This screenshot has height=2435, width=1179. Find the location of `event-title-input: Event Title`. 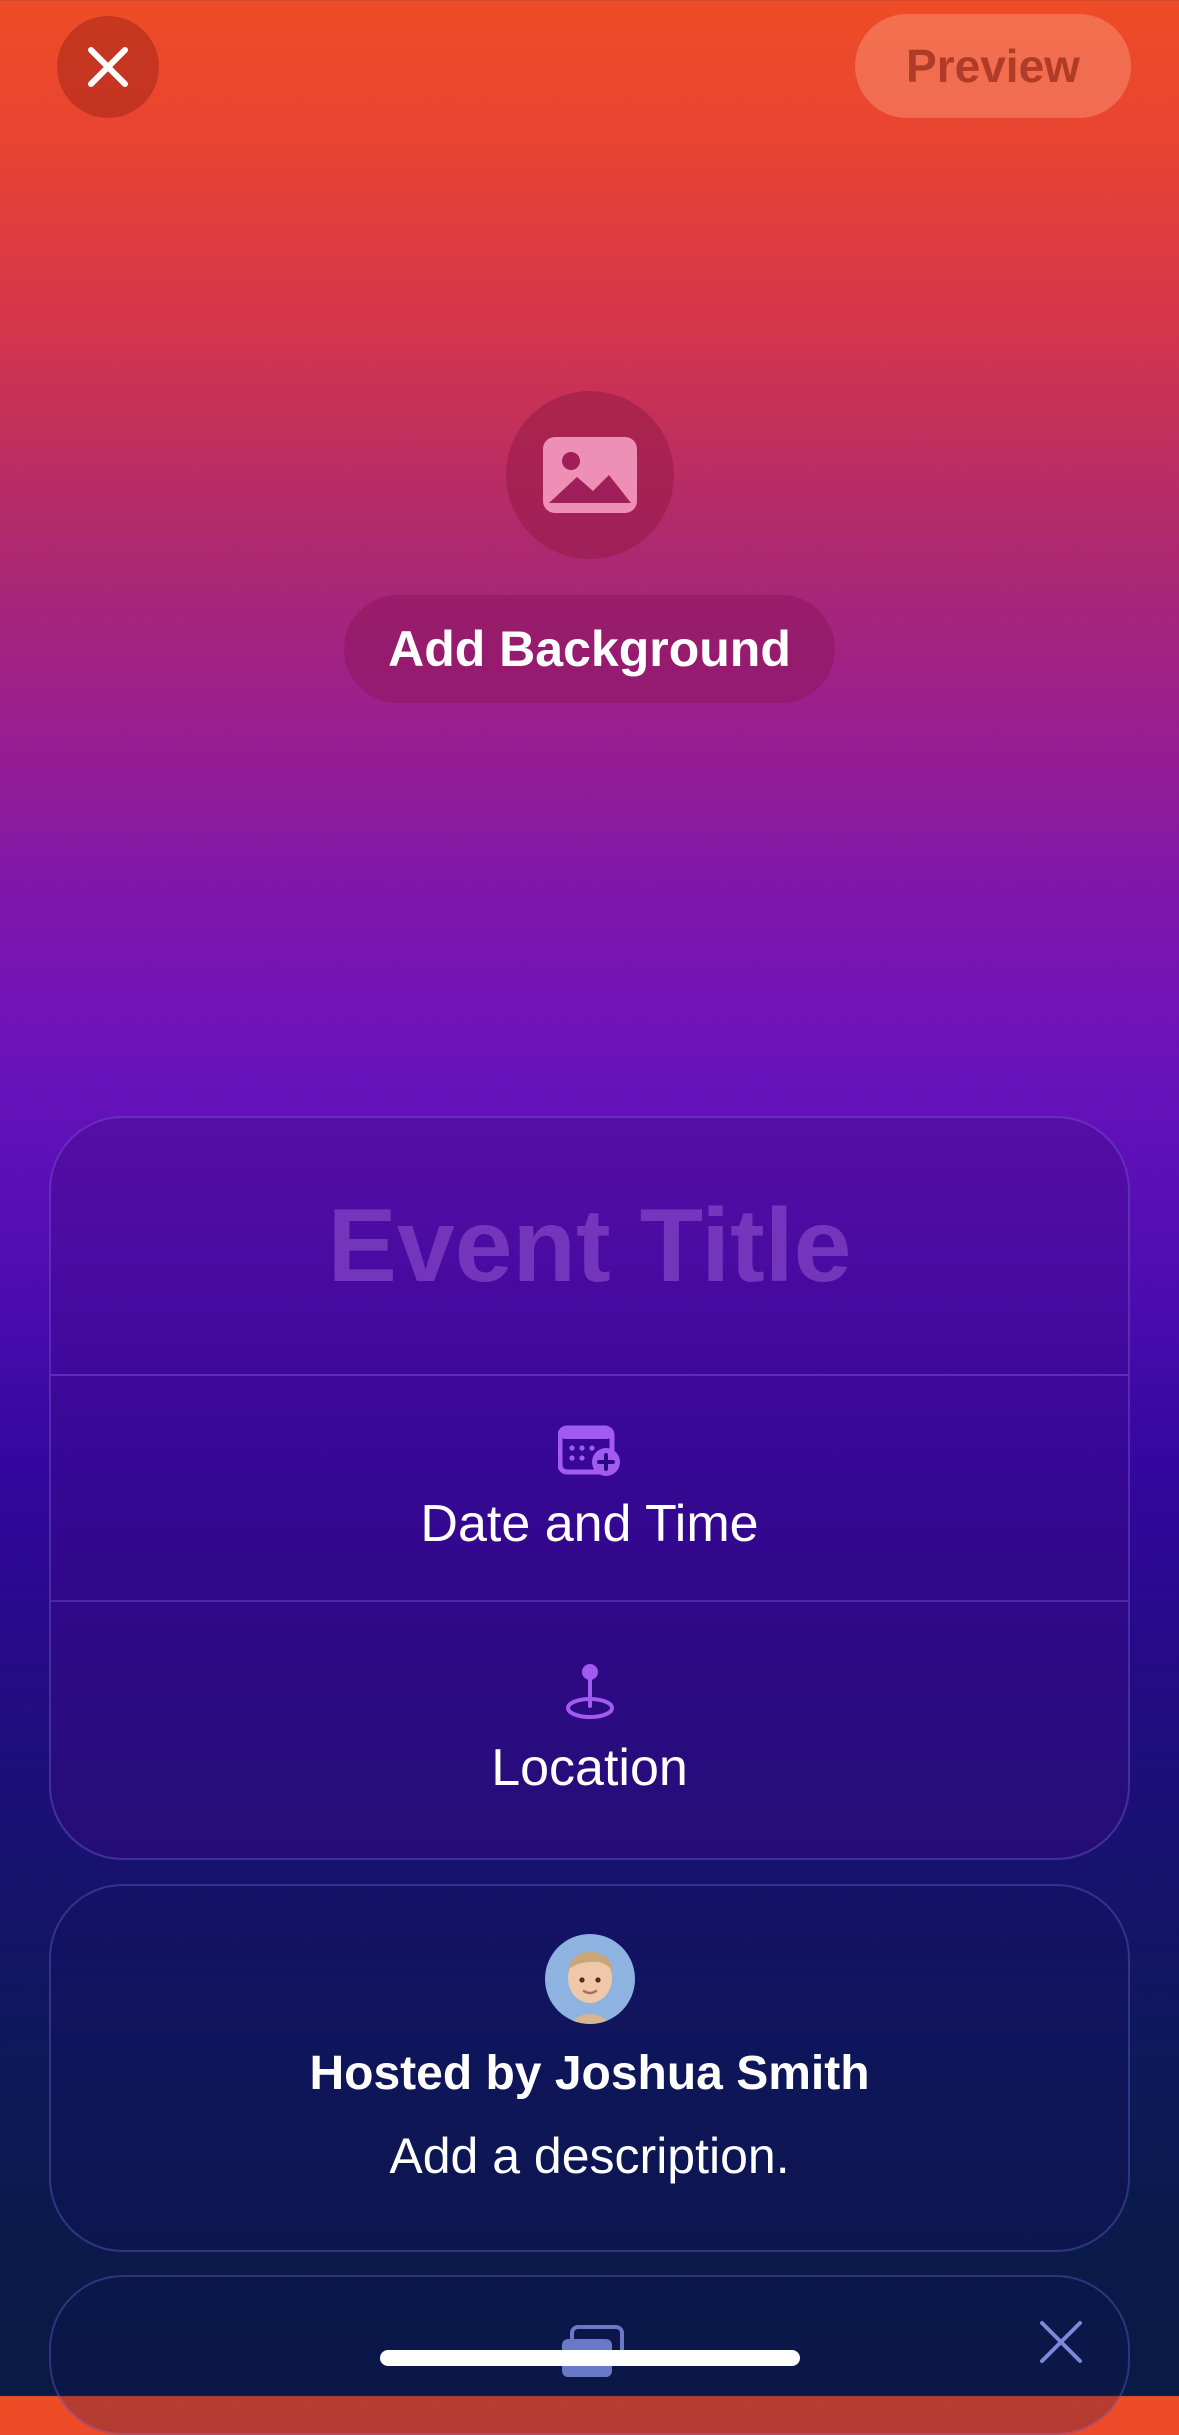

event-title-input: Event Title is located at coordinates (589, 1247).